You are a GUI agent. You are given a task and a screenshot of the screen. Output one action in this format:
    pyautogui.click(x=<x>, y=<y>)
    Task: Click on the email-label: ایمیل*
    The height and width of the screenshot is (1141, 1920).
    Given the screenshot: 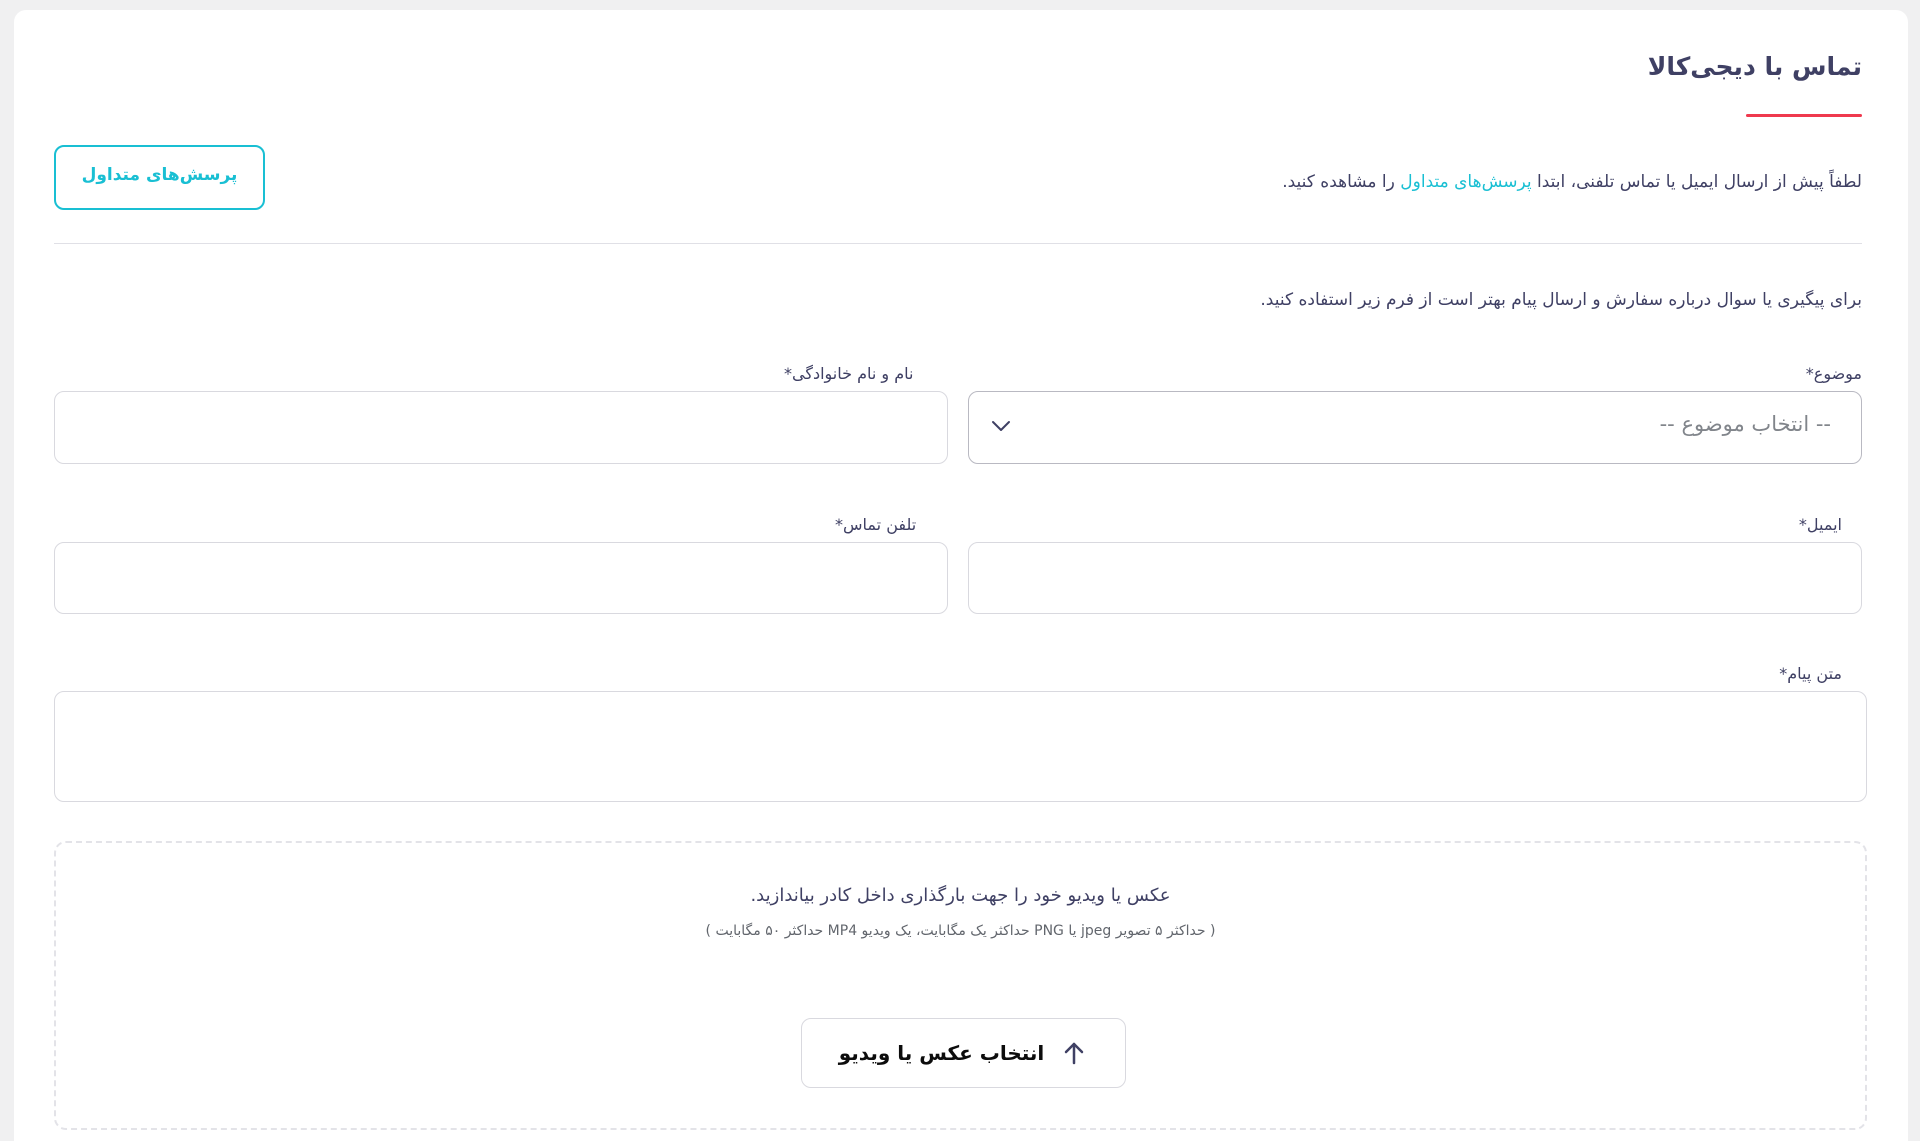 What is the action you would take?
    pyautogui.click(x=1820, y=524)
    